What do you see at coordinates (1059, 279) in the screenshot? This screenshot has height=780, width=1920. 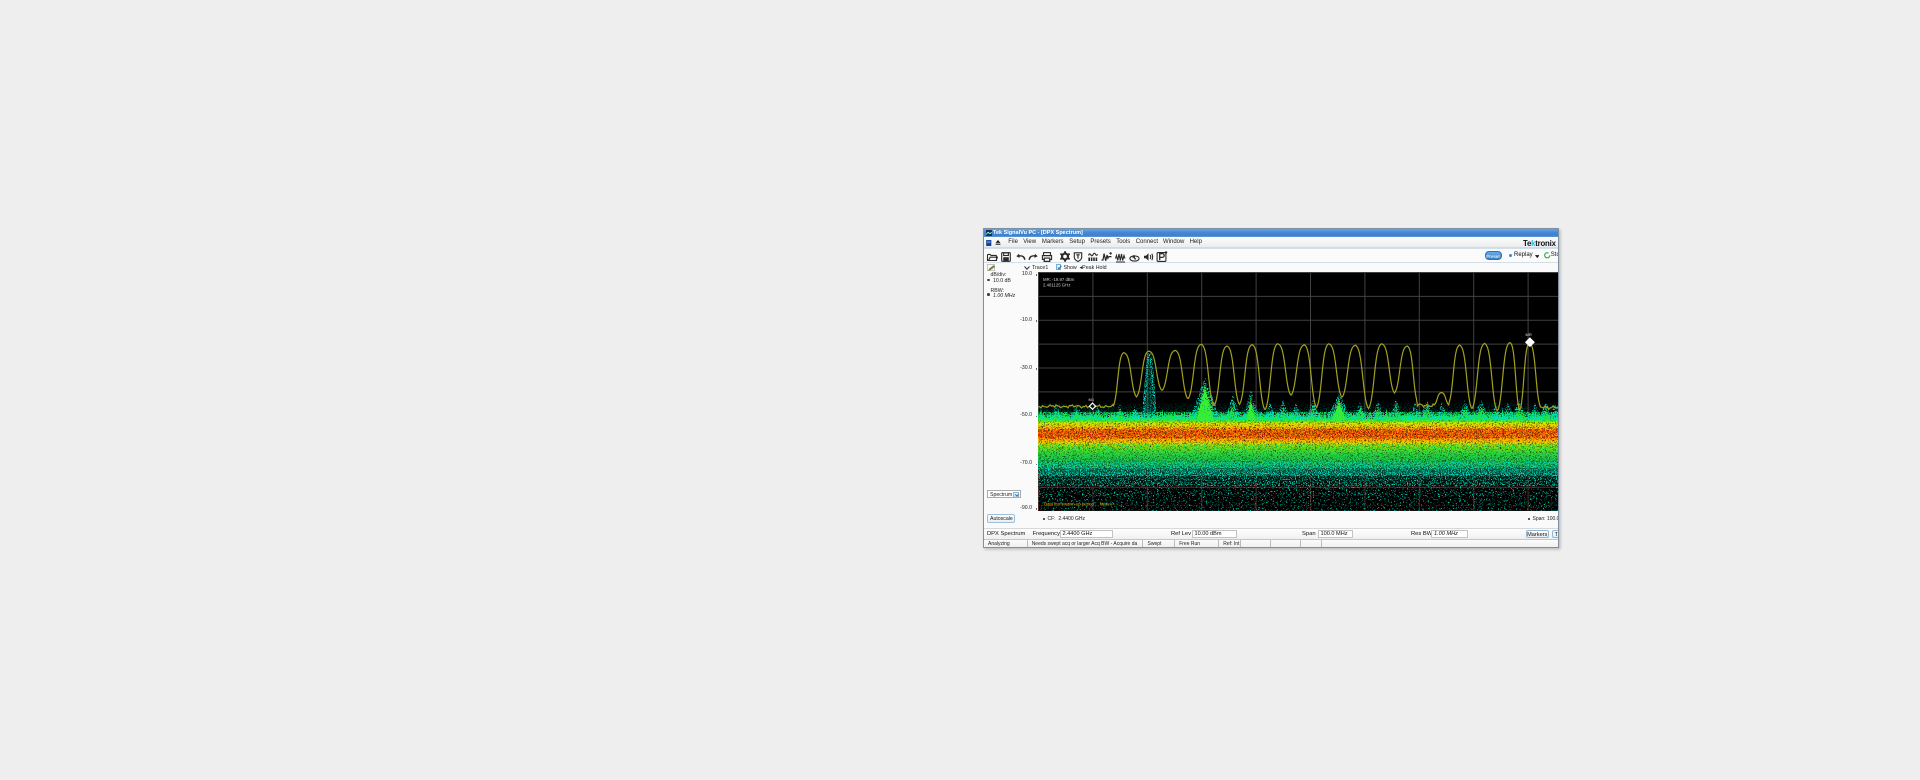 I see `svg-text: MR: -19.97 dBm` at bounding box center [1059, 279].